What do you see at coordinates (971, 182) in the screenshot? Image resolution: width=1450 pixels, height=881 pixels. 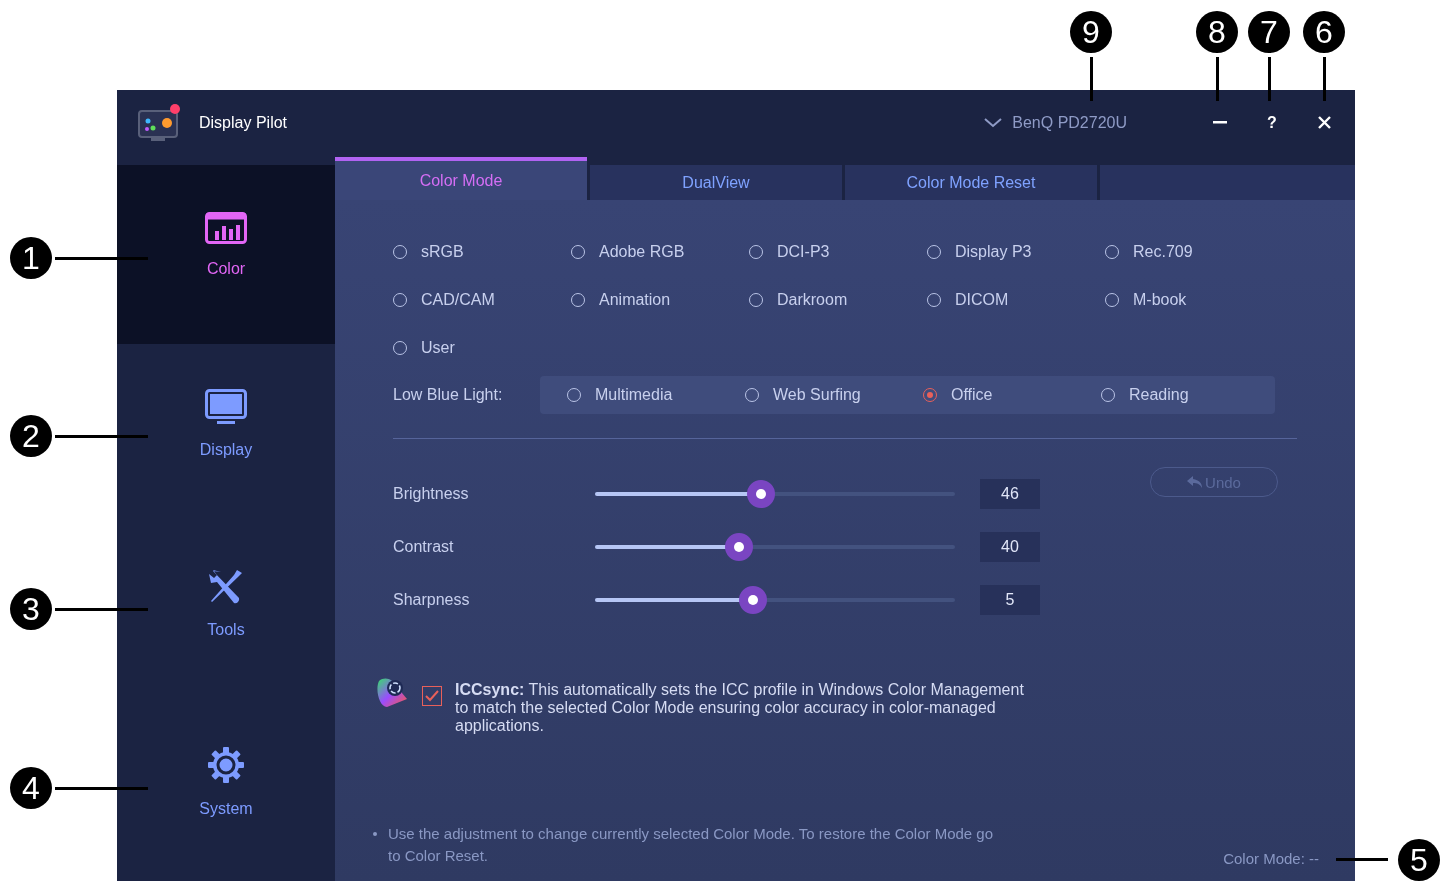 I see `tab: Color Mode Reset` at bounding box center [971, 182].